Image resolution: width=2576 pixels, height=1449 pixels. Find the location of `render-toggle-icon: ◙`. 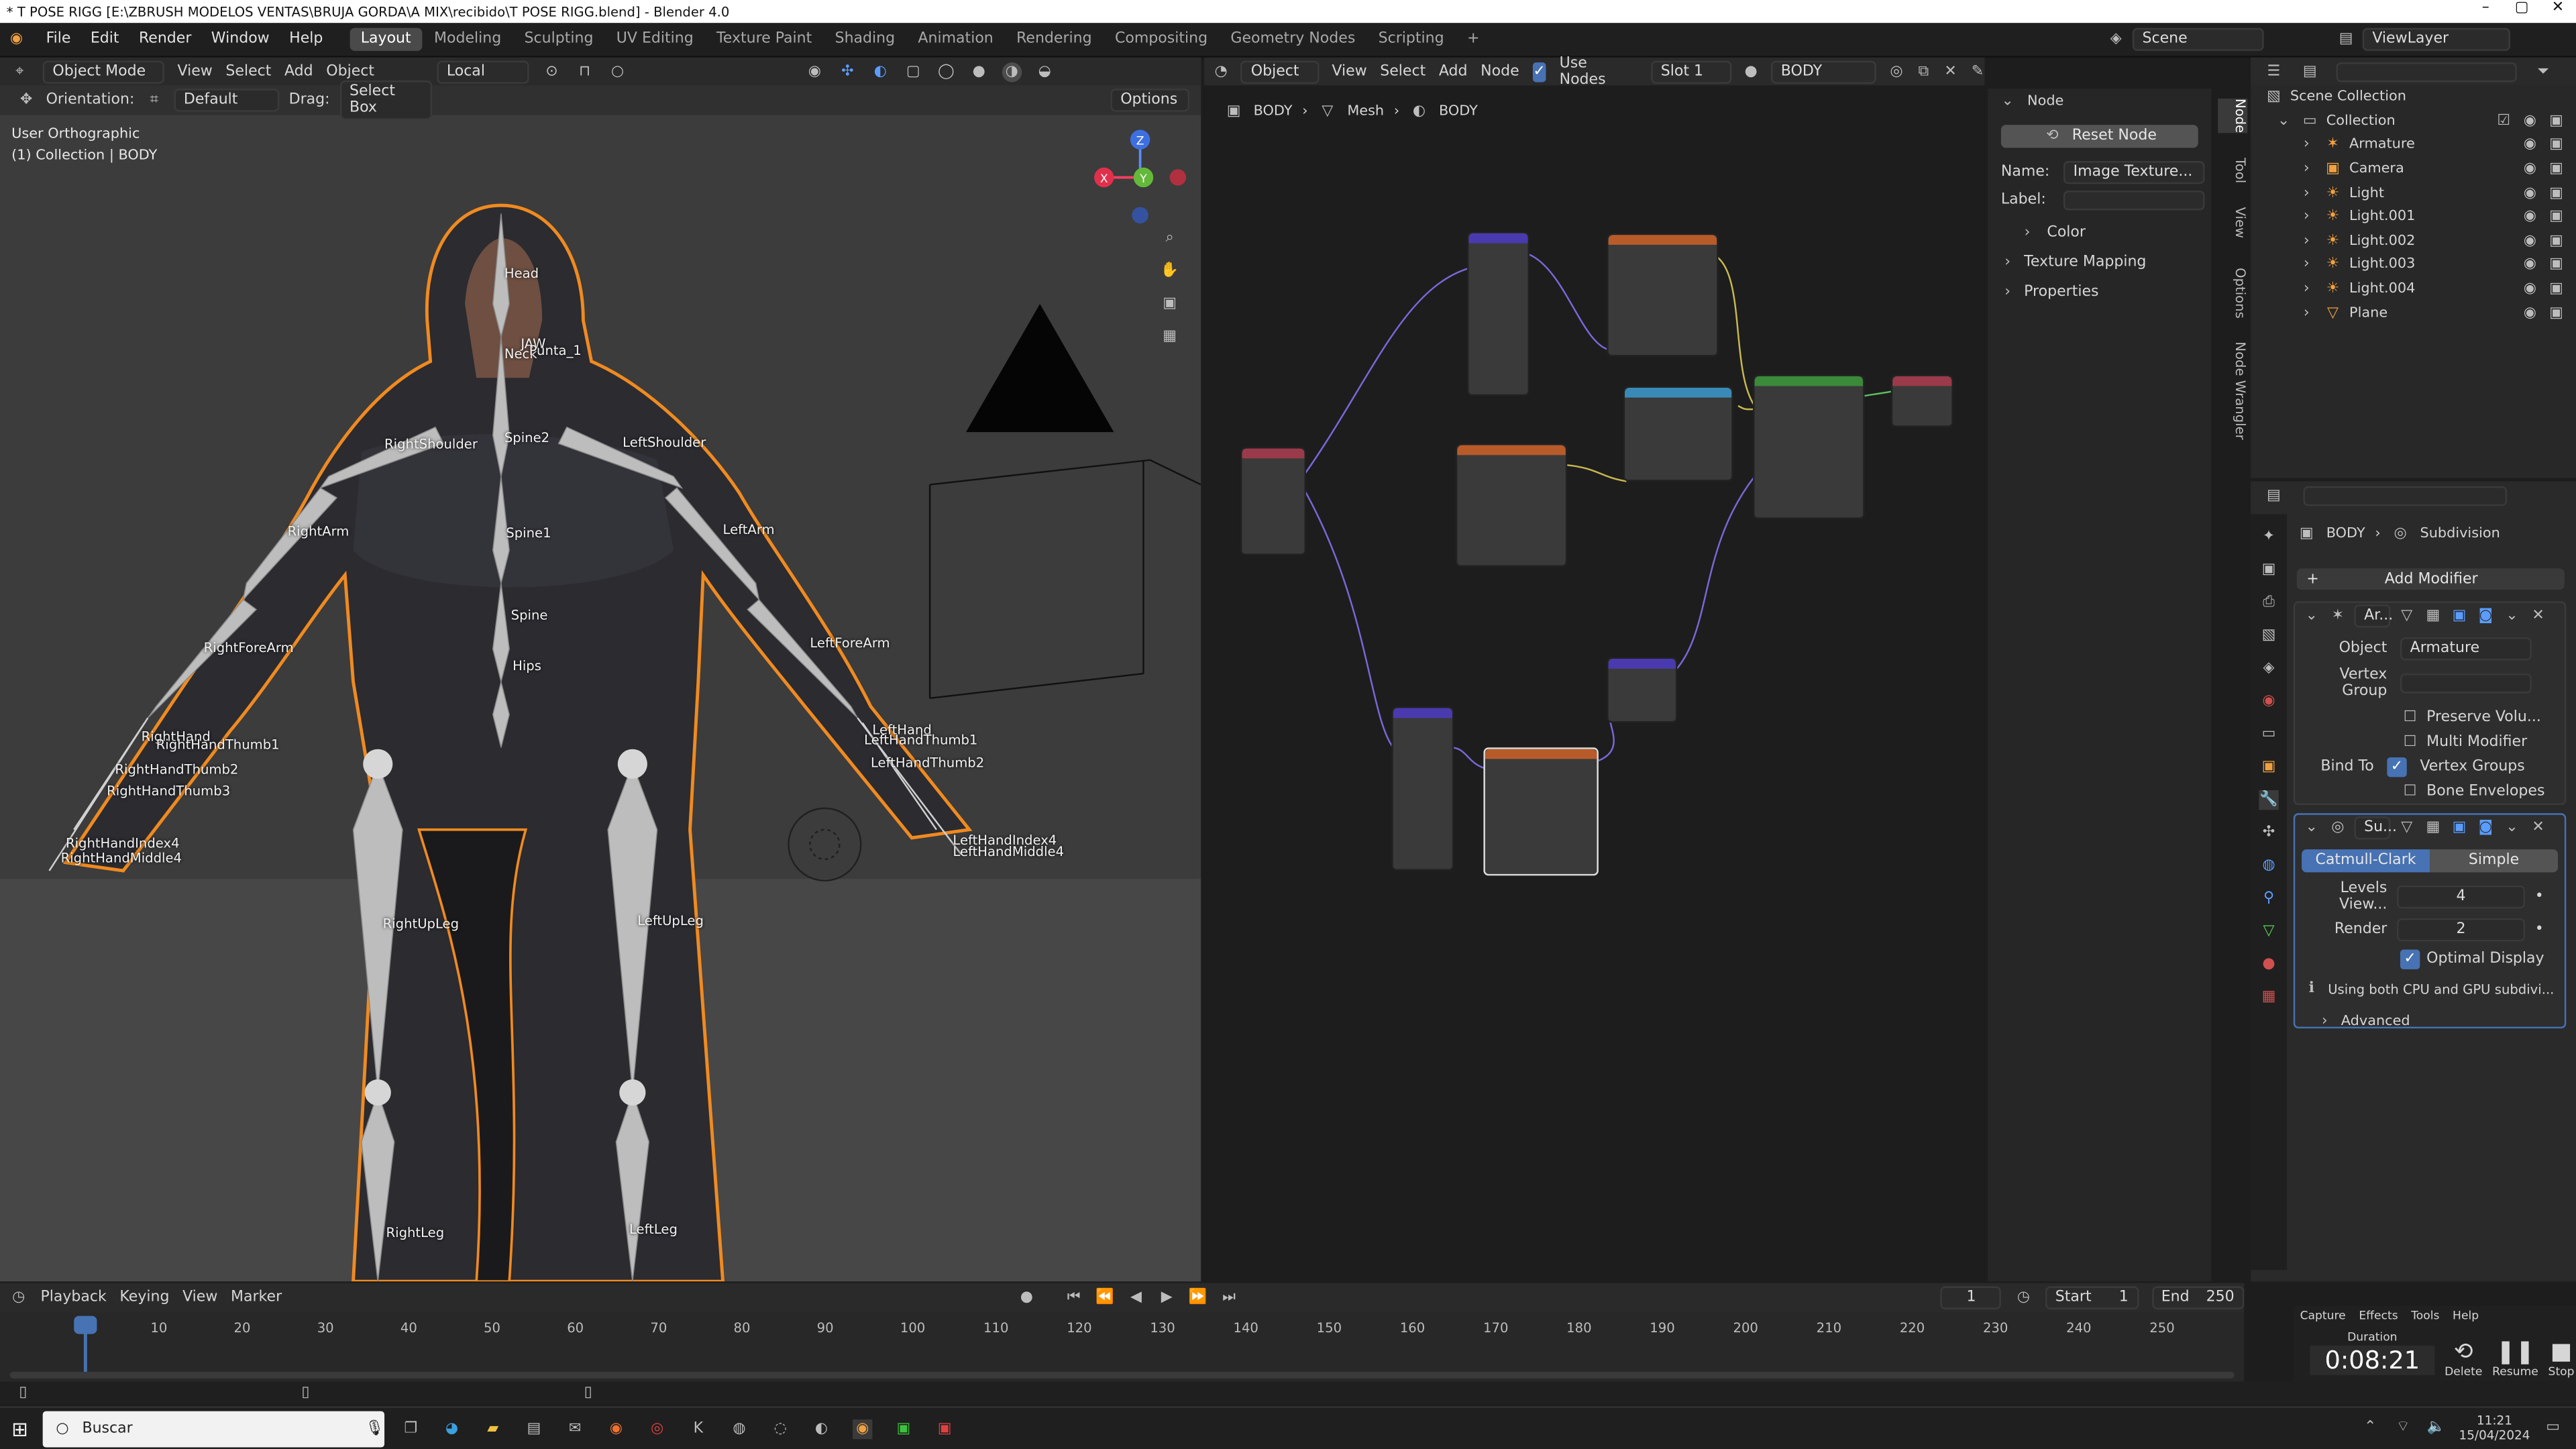

render-toggle-icon: ◙ is located at coordinates (2486, 615).